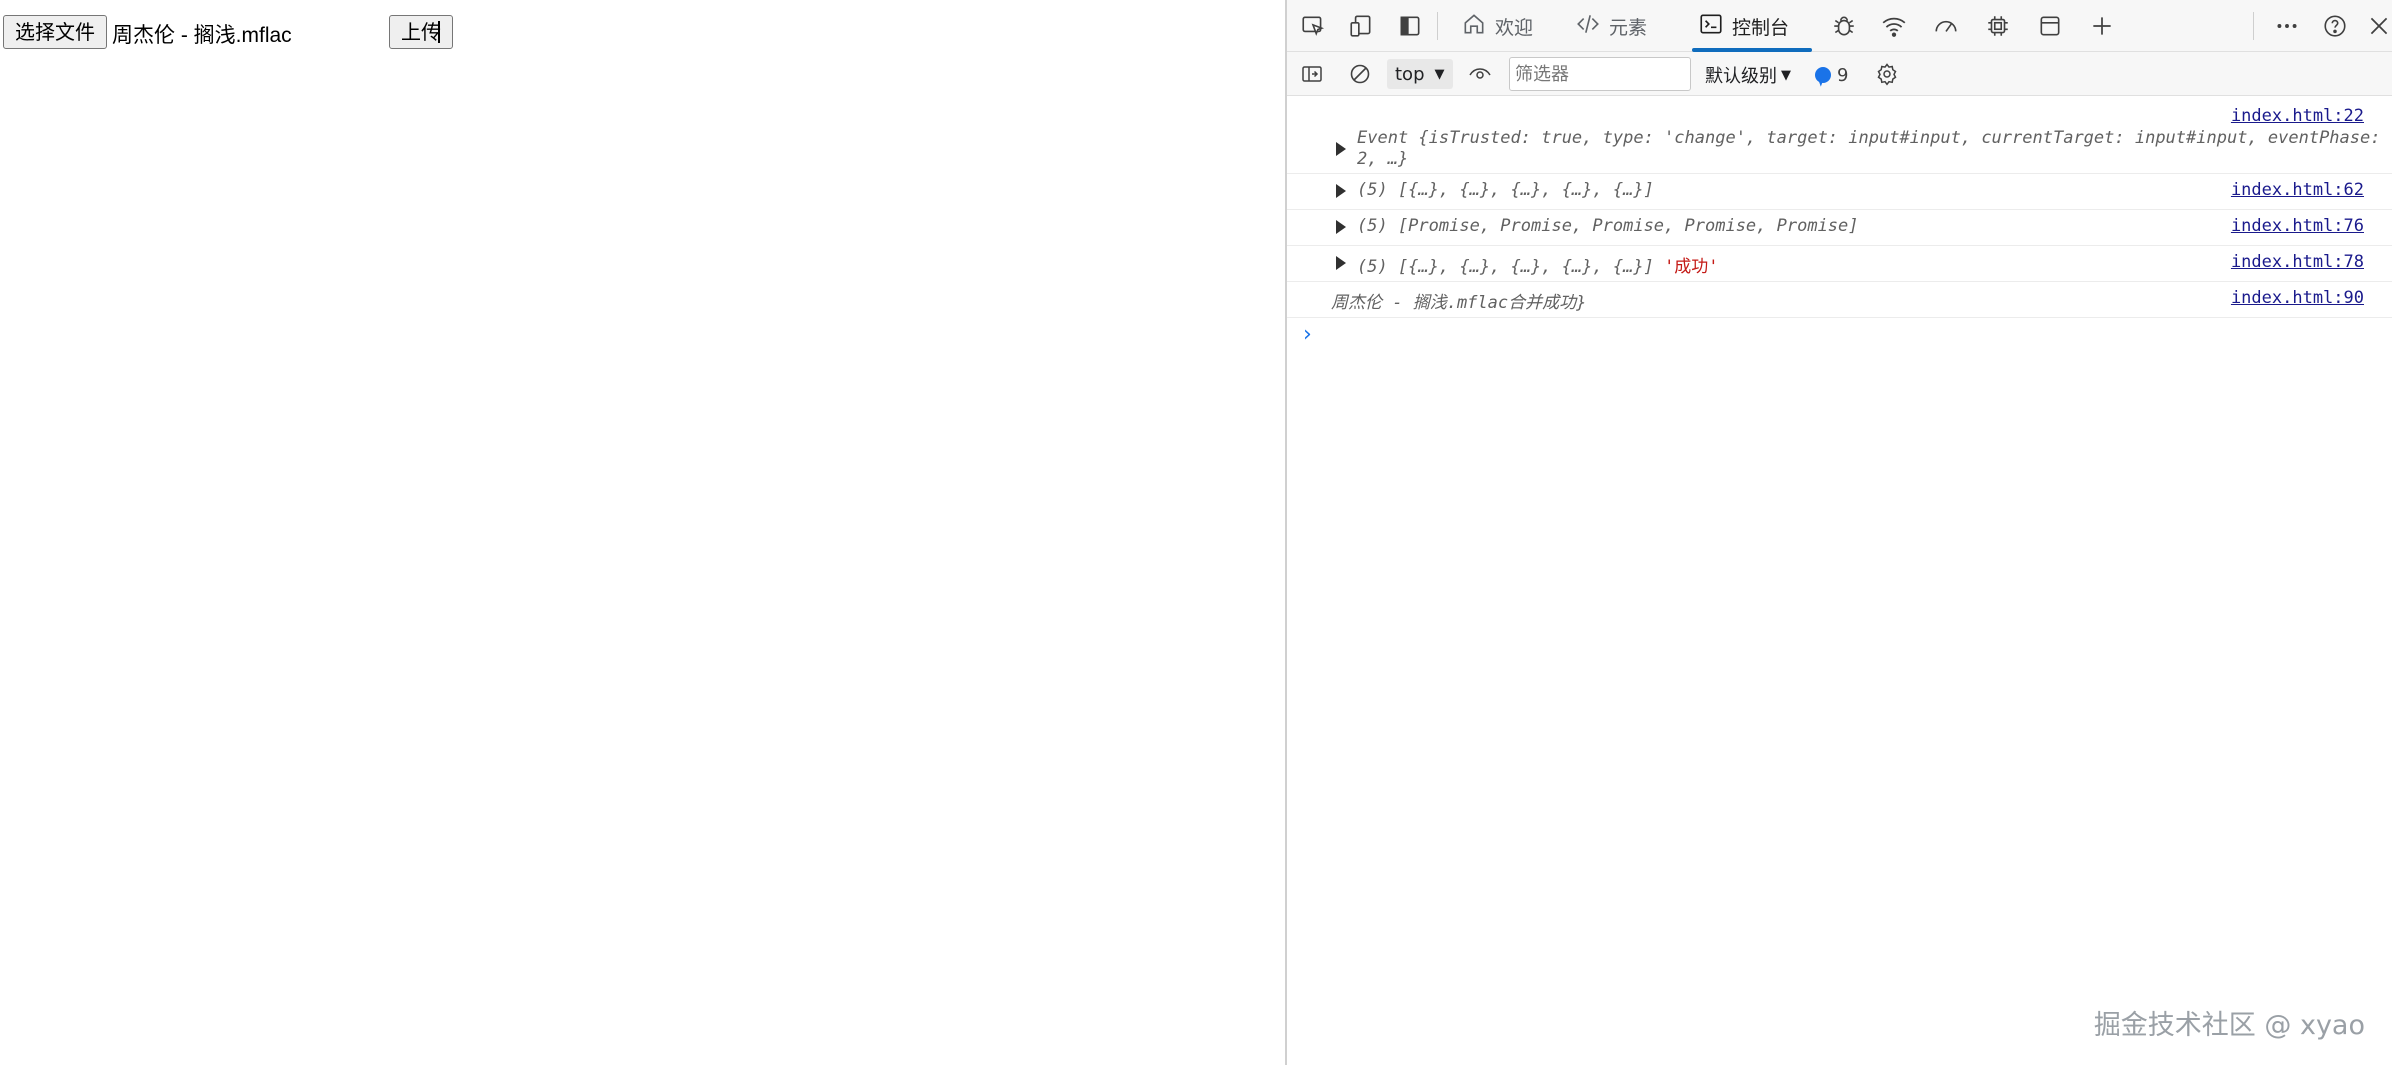 The image size is (2392, 1065). What do you see at coordinates (1410, 74) in the screenshot?
I see `context-value: top` at bounding box center [1410, 74].